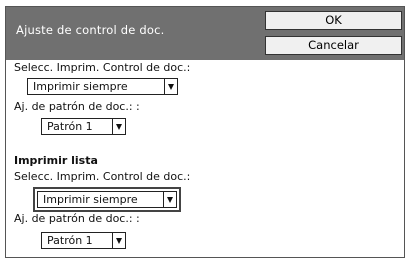 This screenshot has height=262, width=410. I want to click on print-list-mode-select: Imprimir siempre, so click(107, 199).